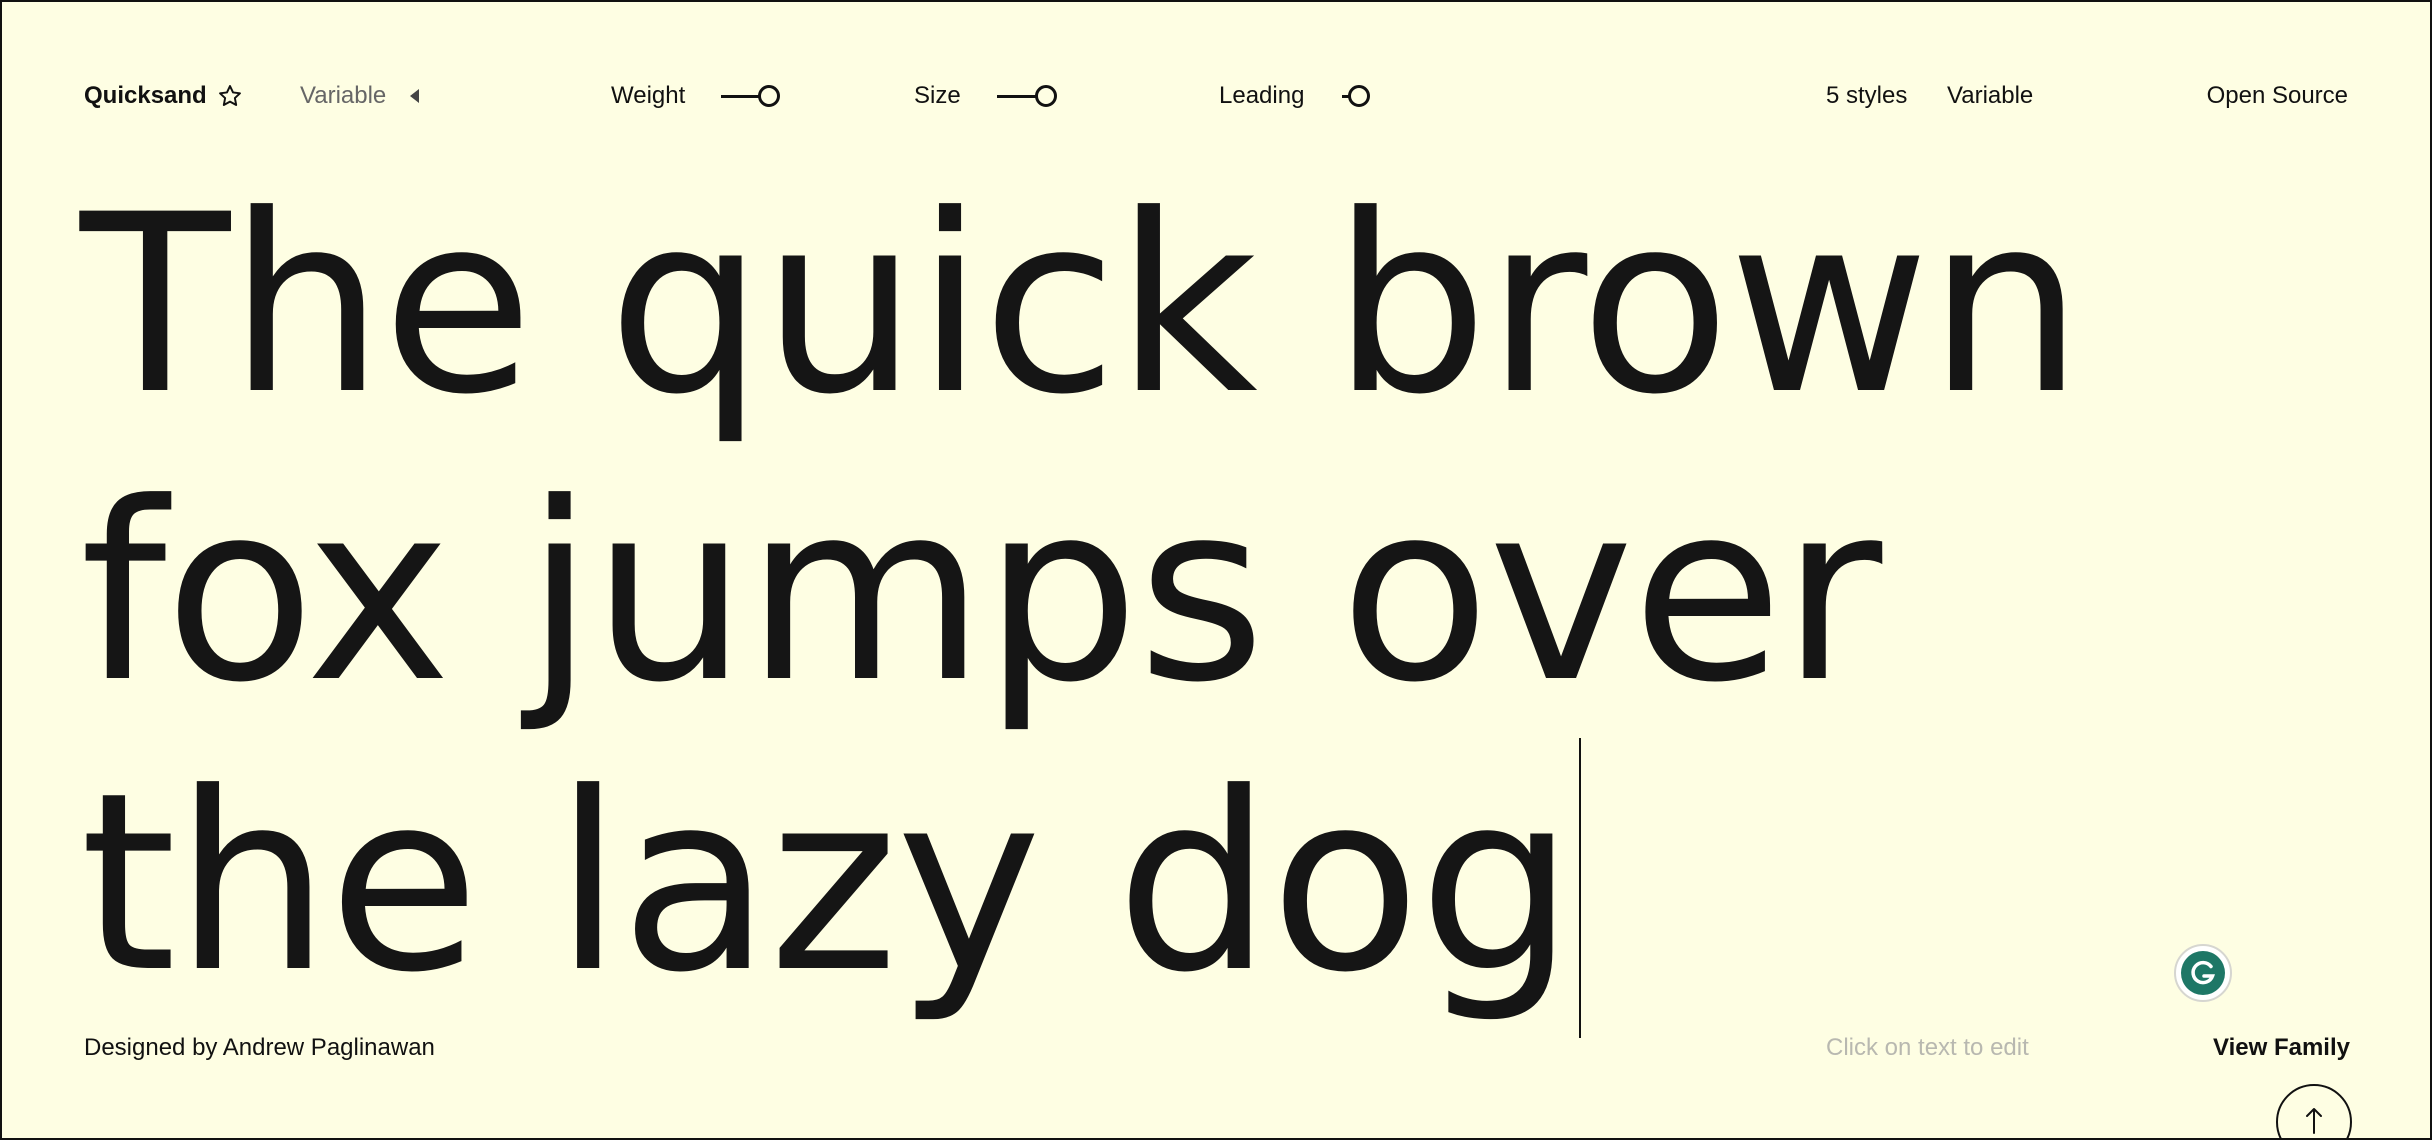 The image size is (2432, 1140). I want to click on weight-slider-track, so click(741, 96).